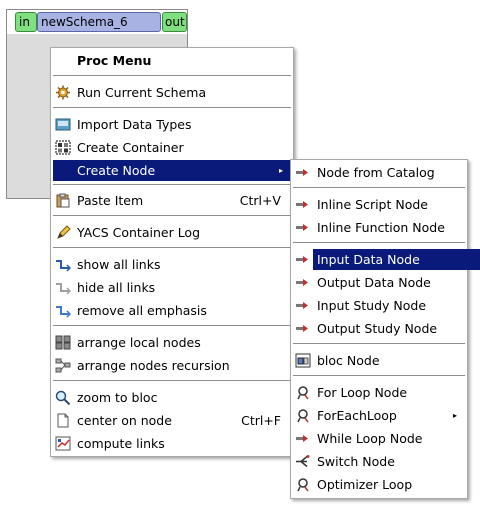 The height and width of the screenshot is (508, 480). I want to click on shortcut-label: Ctrl+V, so click(260, 200).